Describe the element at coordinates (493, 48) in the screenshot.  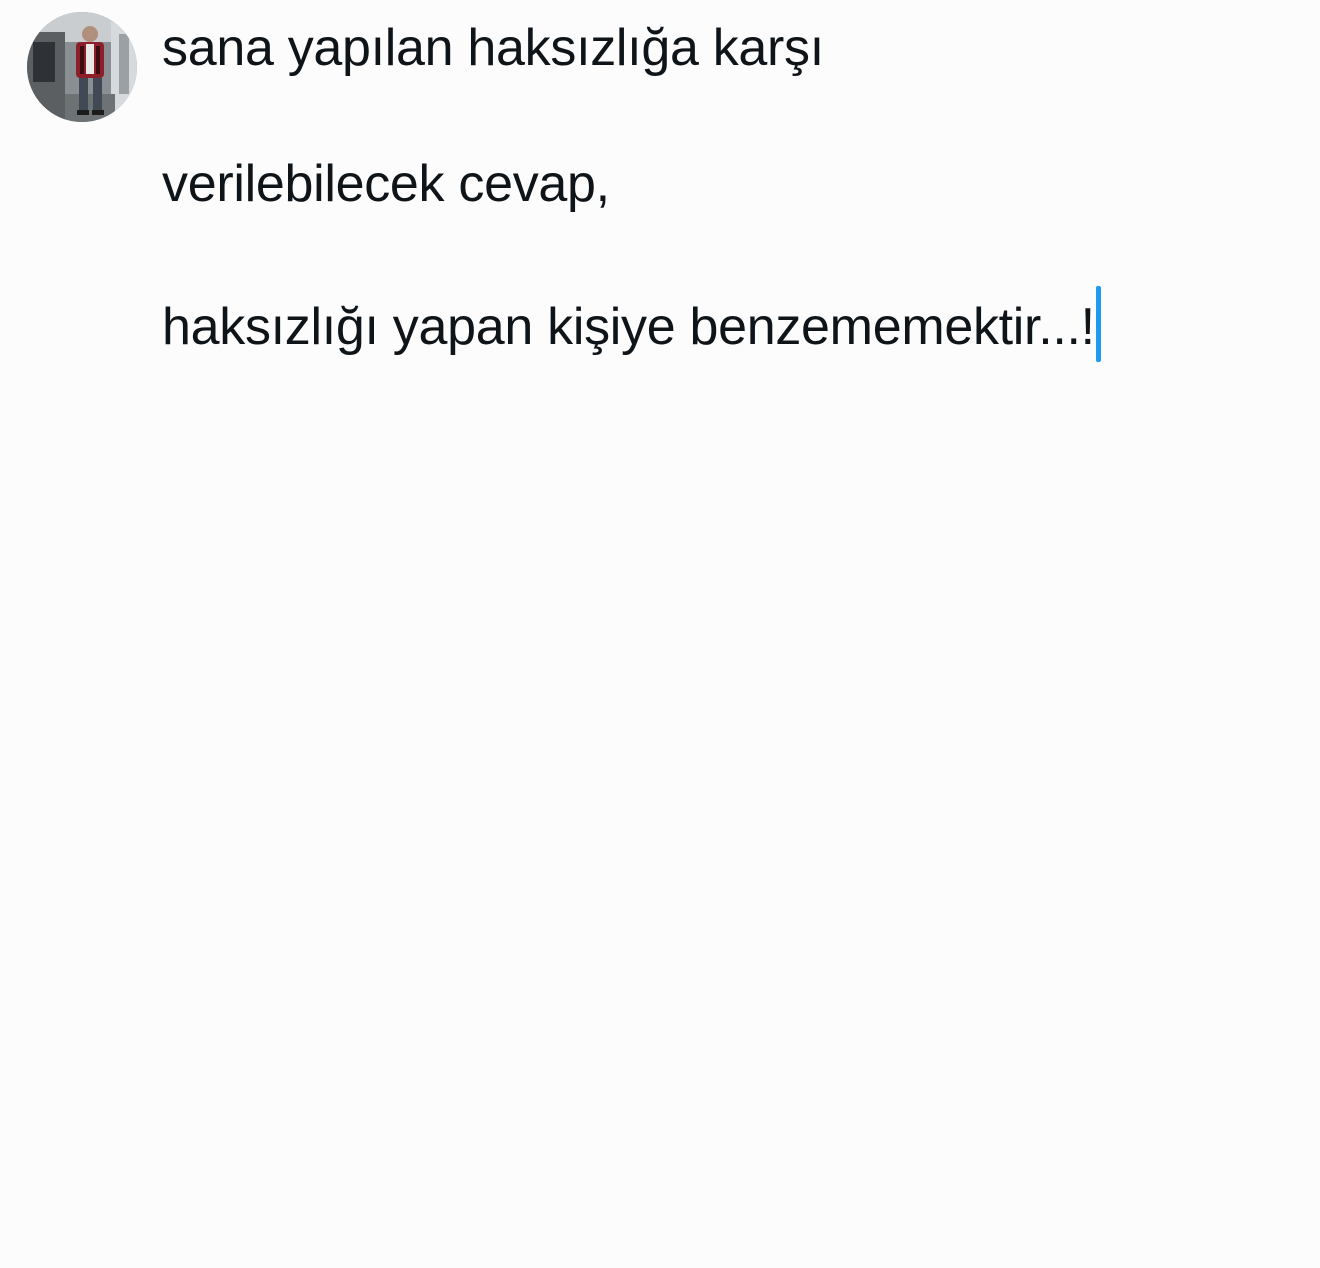
I see `text-line-1: sana yapılan haksızlığa karşı` at that location.